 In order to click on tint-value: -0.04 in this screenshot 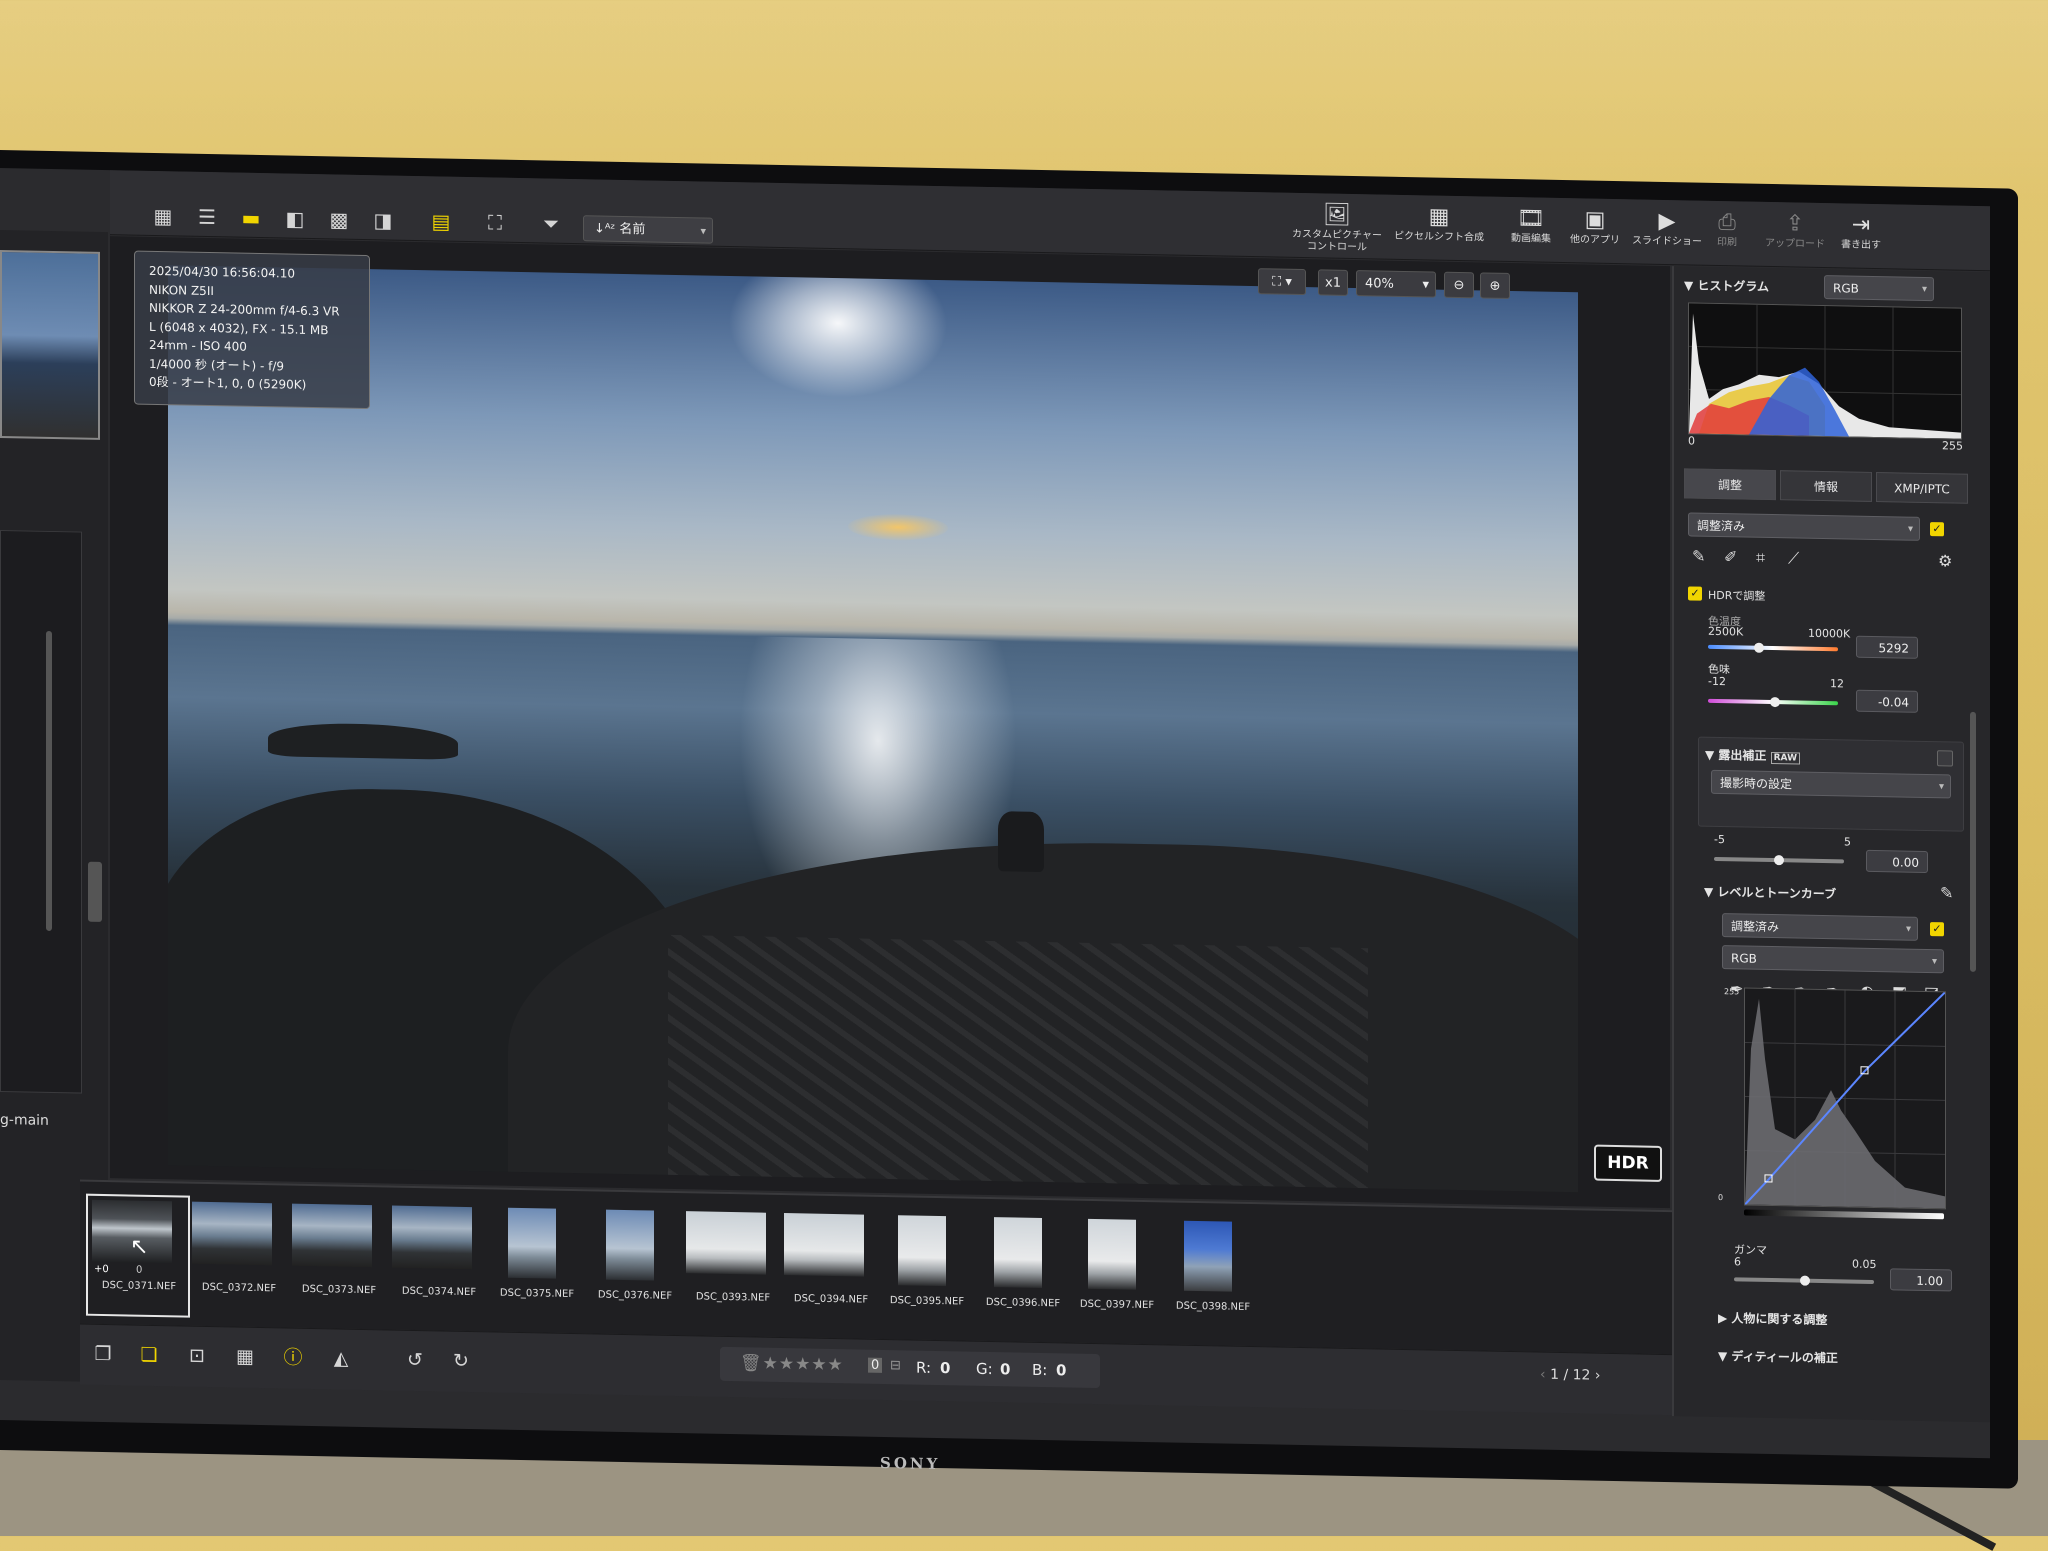, I will do `click(1887, 701)`.